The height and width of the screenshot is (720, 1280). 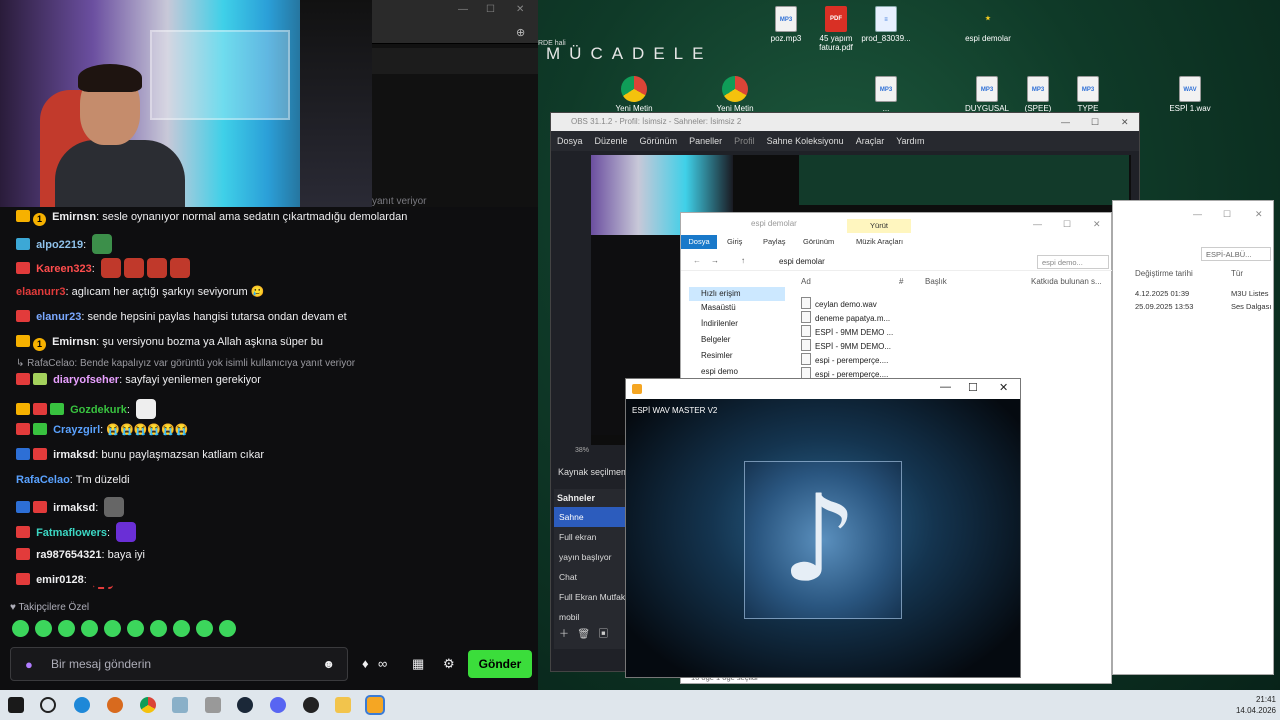 What do you see at coordinates (60, 580) in the screenshot?
I see `chat-username: emir0128` at bounding box center [60, 580].